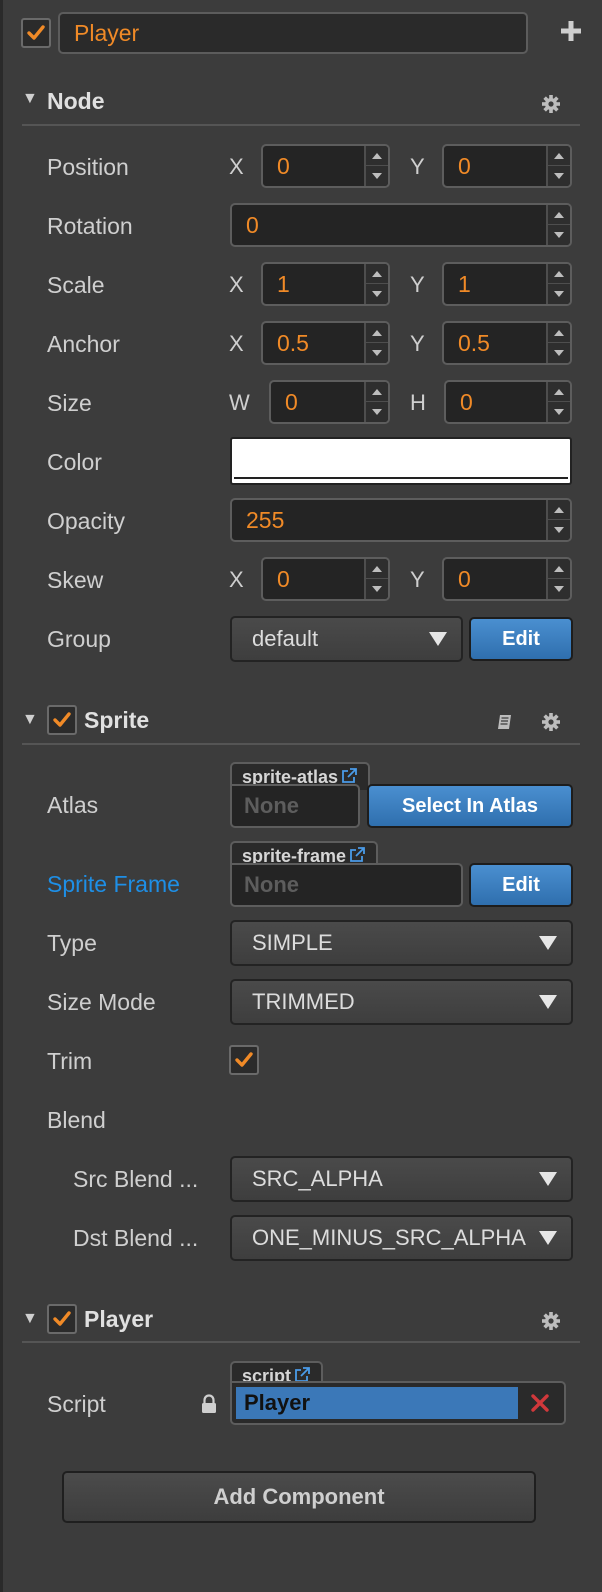 Image resolution: width=602 pixels, height=1592 pixels. I want to click on rotation-input: 0, so click(401, 225).